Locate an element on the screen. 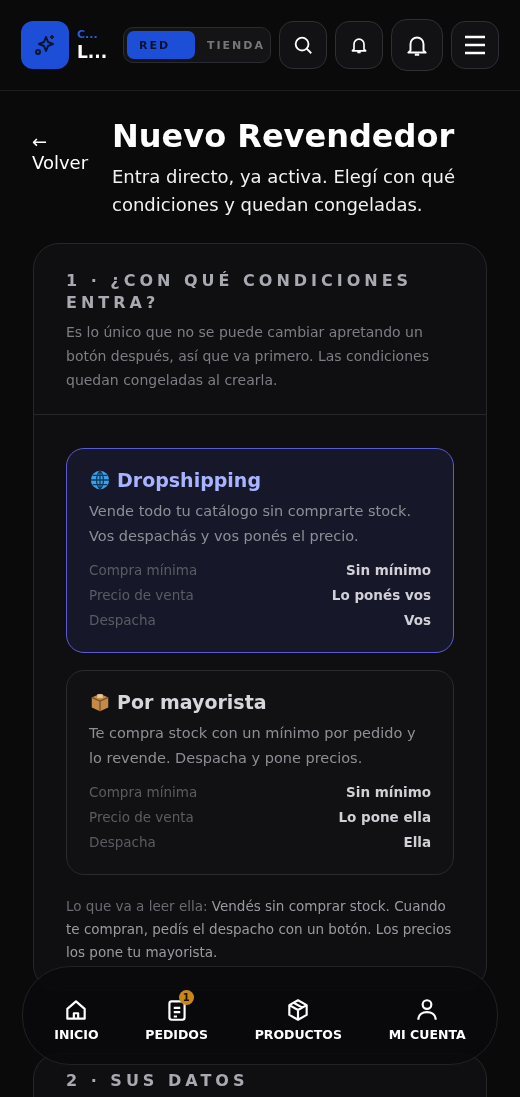  nav-item: 1 PEDIDOS is located at coordinates (176, 1015).